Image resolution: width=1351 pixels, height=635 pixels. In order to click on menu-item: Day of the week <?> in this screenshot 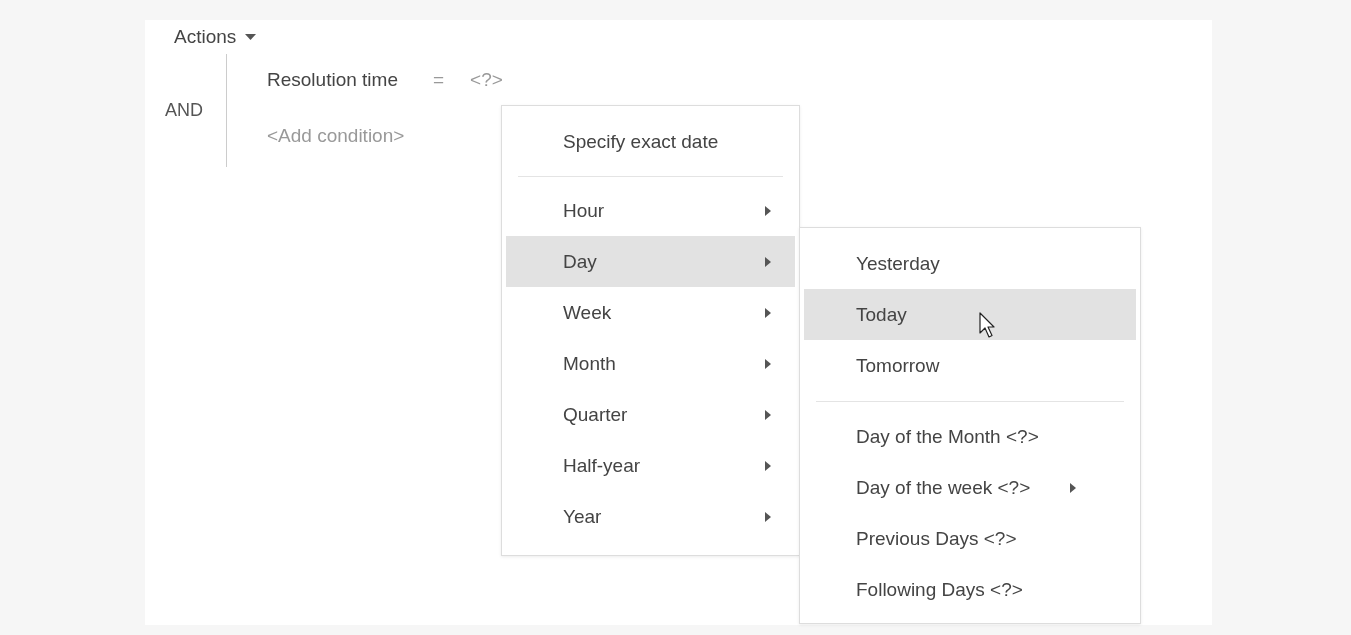, I will do `click(970, 487)`.